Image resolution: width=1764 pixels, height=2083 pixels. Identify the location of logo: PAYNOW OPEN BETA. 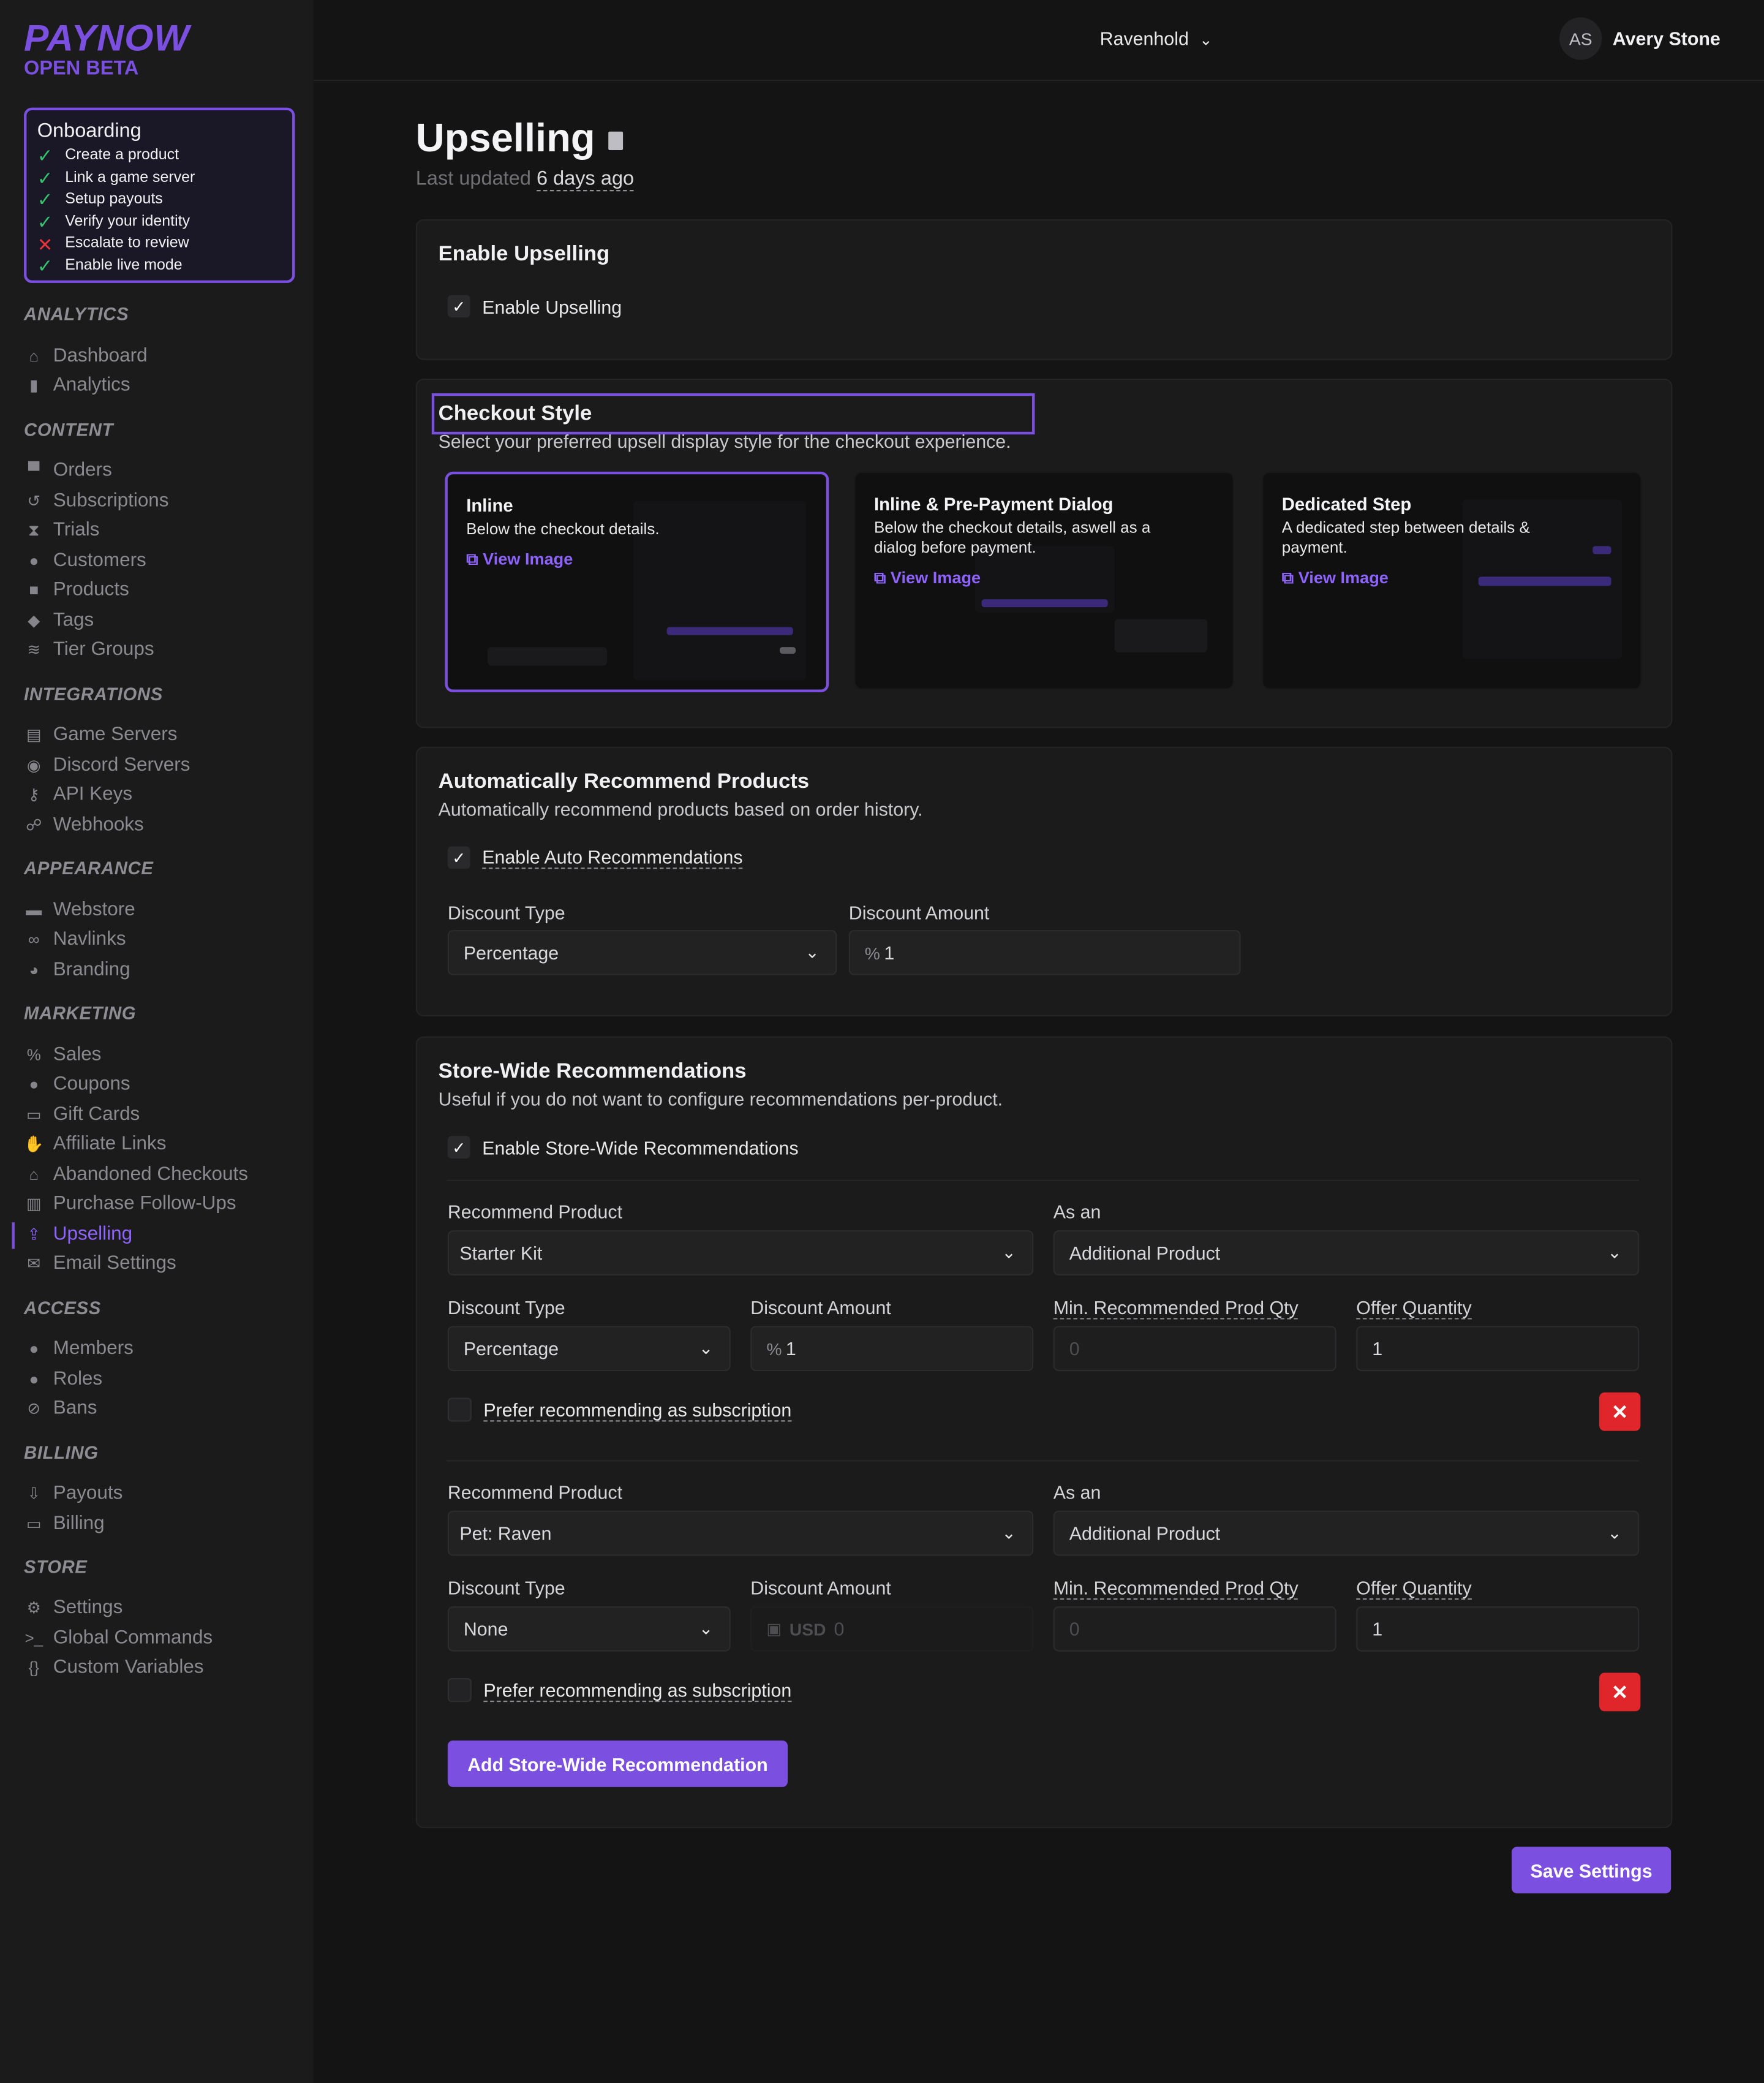
(107, 49).